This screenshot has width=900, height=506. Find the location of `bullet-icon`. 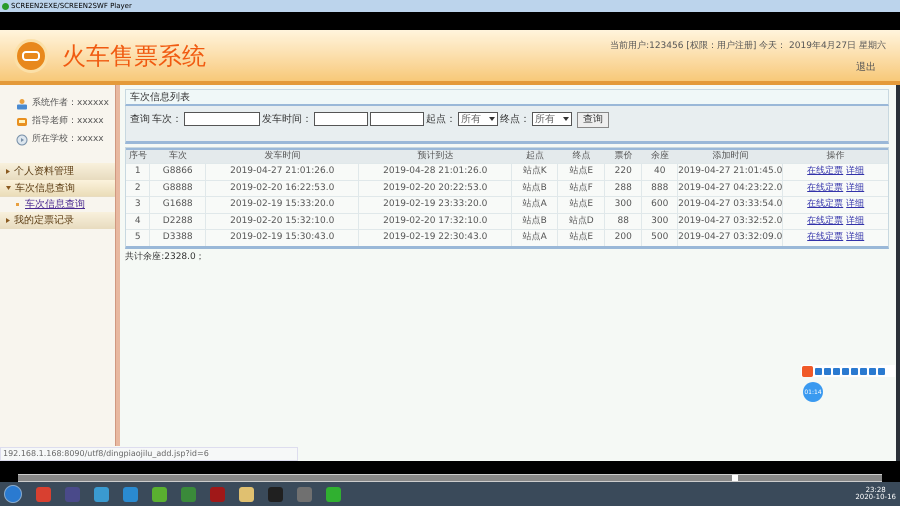

bullet-icon is located at coordinates (17, 204).